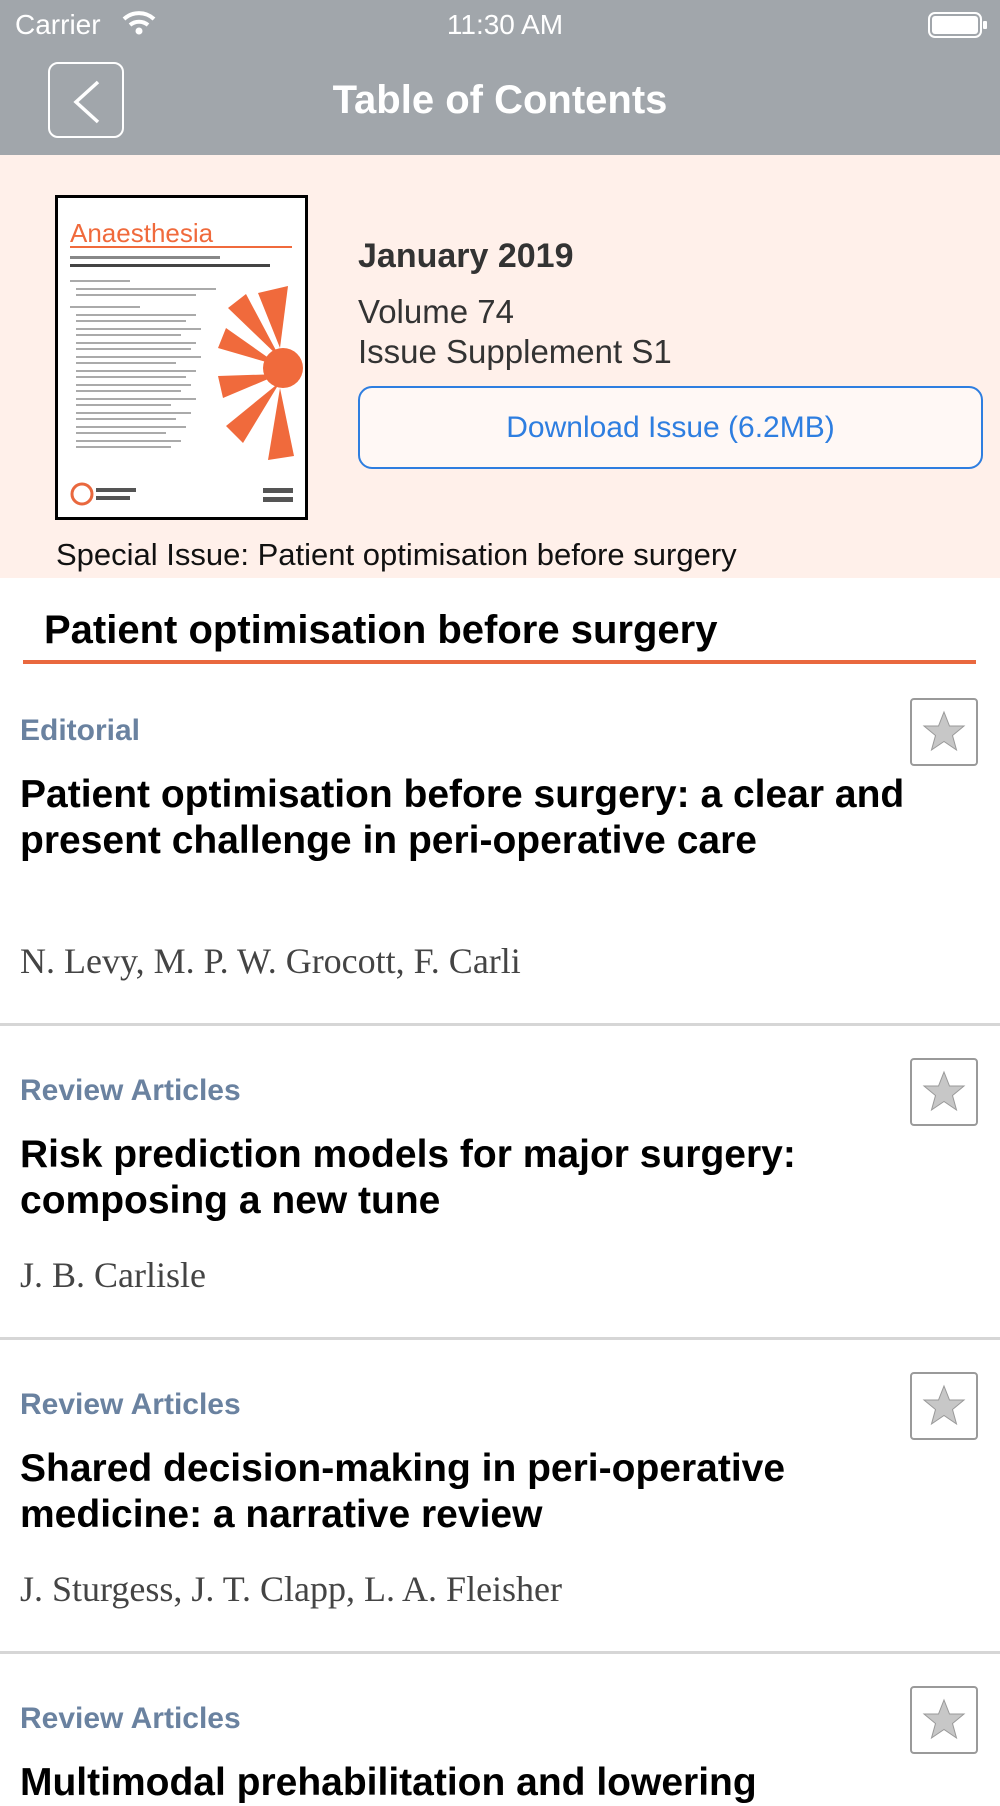  What do you see at coordinates (436, 311) in the screenshot?
I see `issue-volume: Volume 74` at bounding box center [436, 311].